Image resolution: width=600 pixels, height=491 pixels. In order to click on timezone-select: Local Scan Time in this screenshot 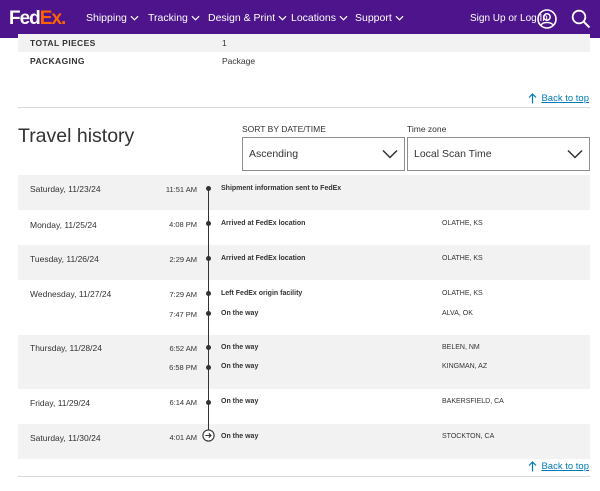, I will do `click(498, 154)`.